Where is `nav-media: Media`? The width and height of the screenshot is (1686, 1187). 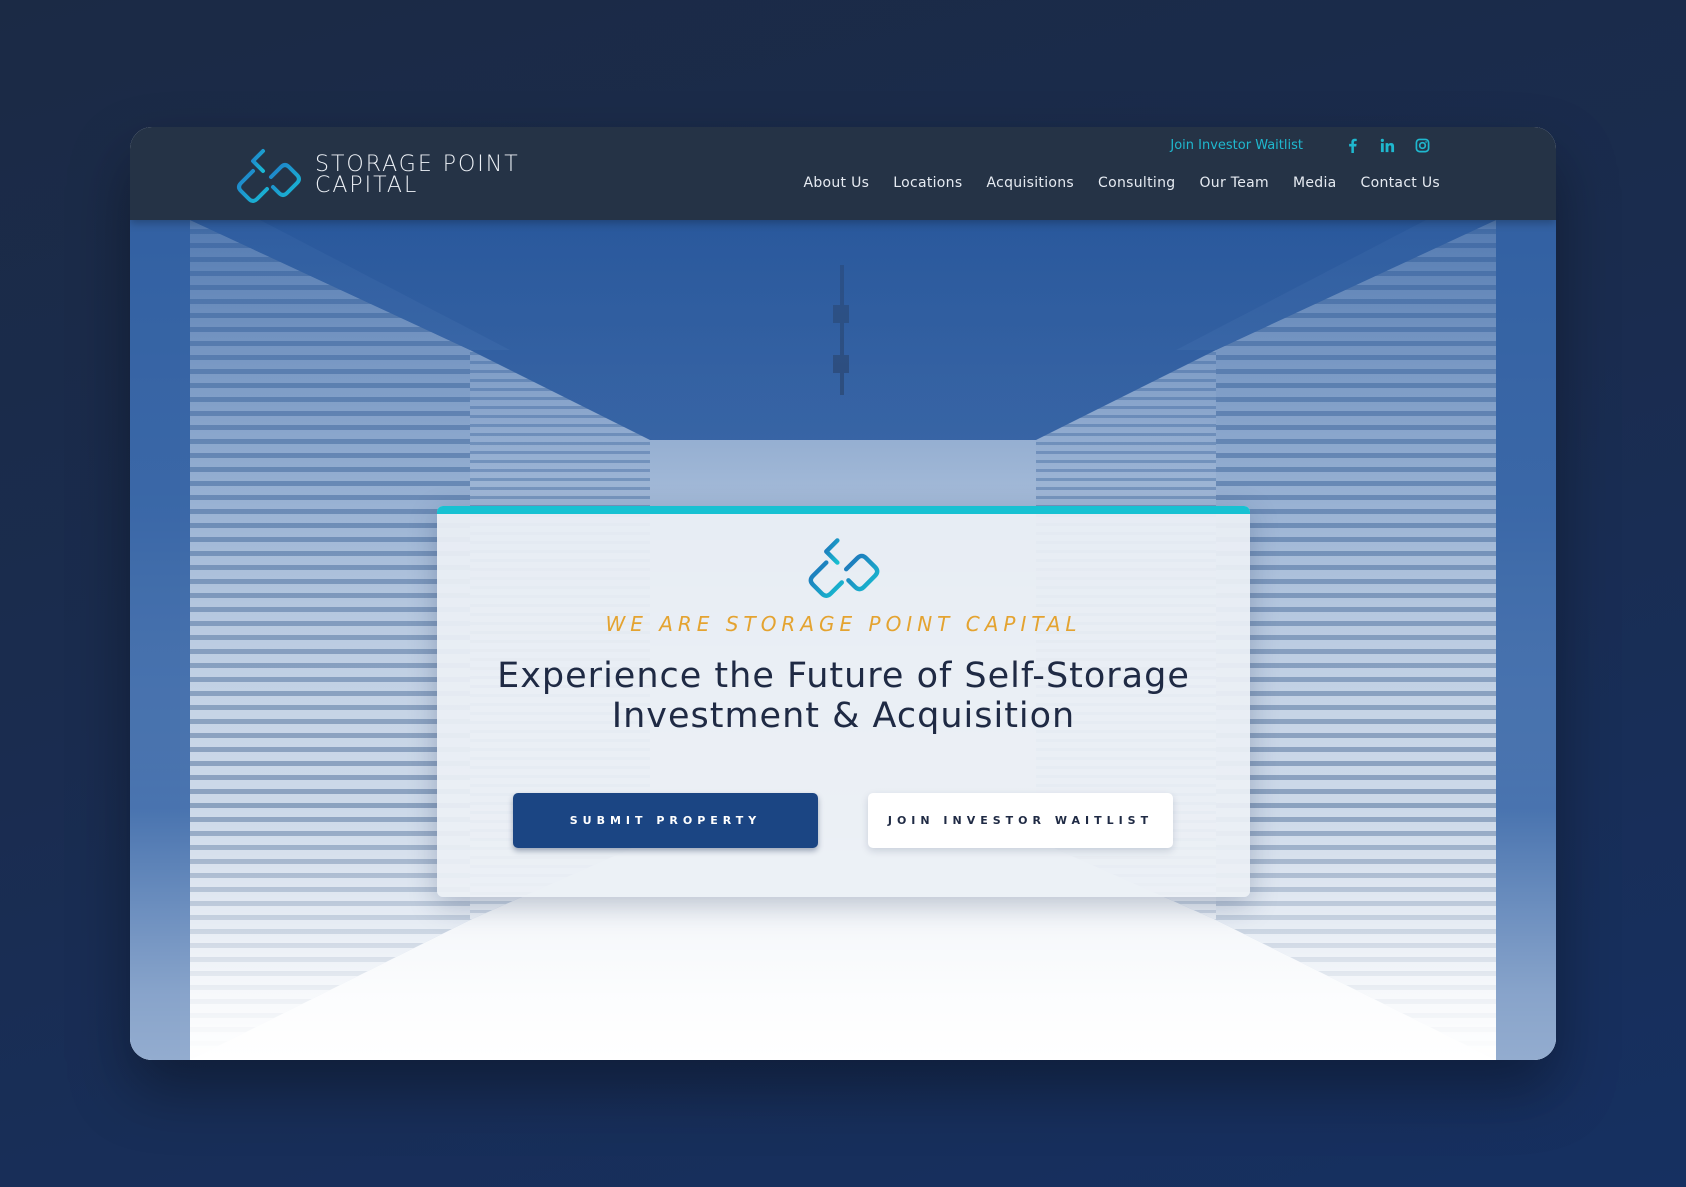
nav-media: Media is located at coordinates (1315, 183).